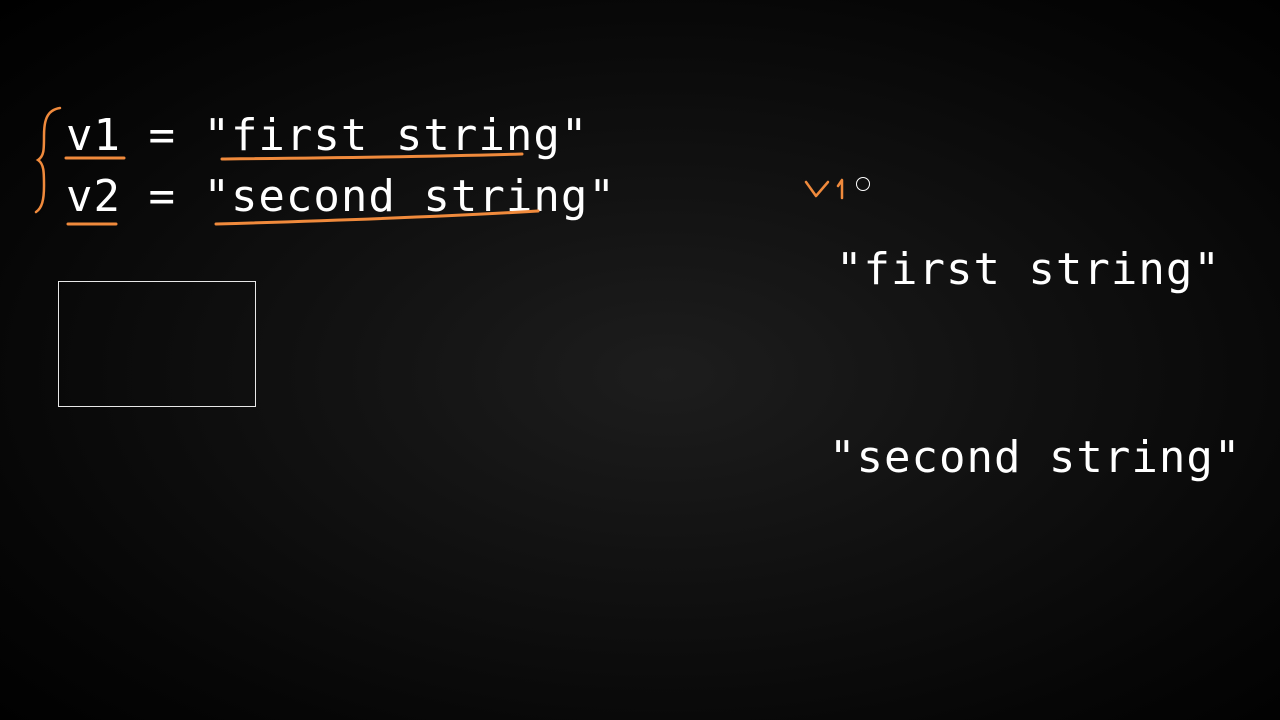 This screenshot has height=720, width=1280. I want to click on code-line-v1: v1 = "first string", so click(327, 135).